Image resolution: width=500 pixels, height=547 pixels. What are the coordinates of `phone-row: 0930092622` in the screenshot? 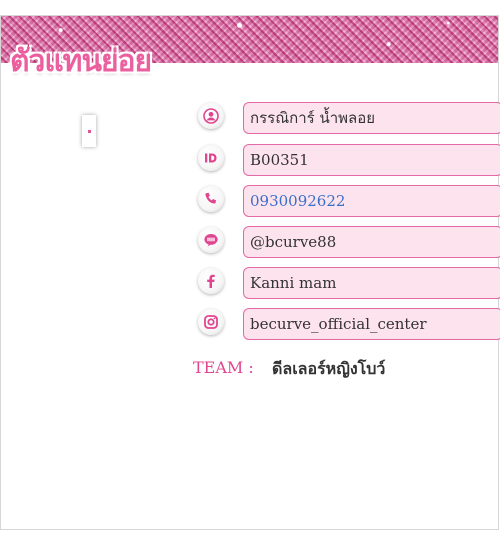 It's located at (349, 202).